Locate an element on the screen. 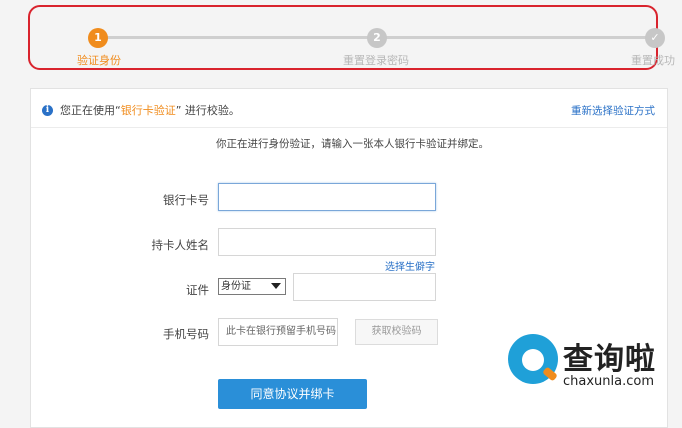 This screenshot has height=428, width=682. instruction-text: 你正在进行身份验证，请输入一张本人银行卡验证并绑定。 is located at coordinates (352, 144).